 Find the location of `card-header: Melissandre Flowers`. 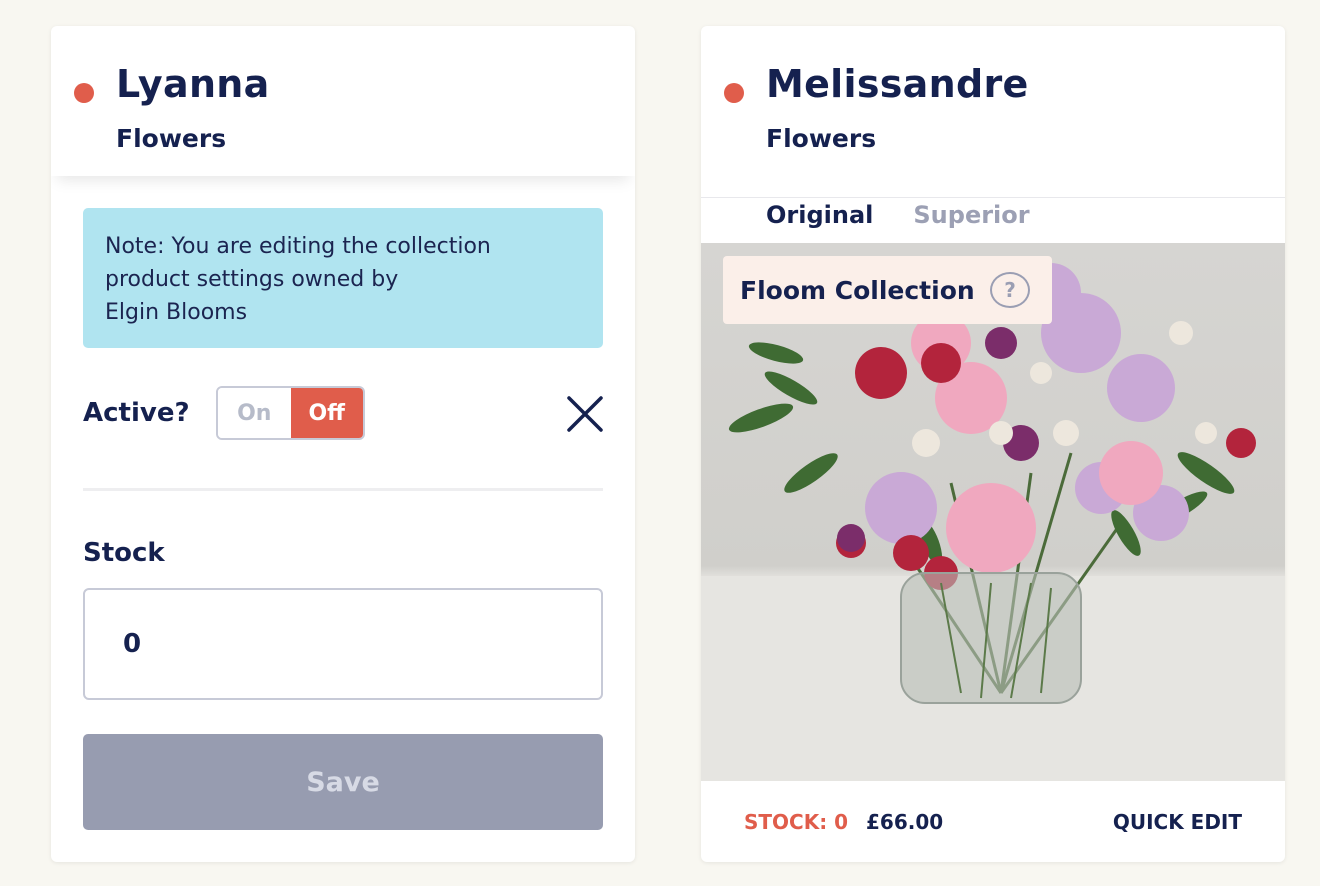

card-header: Melissandre Flowers is located at coordinates (993, 112).